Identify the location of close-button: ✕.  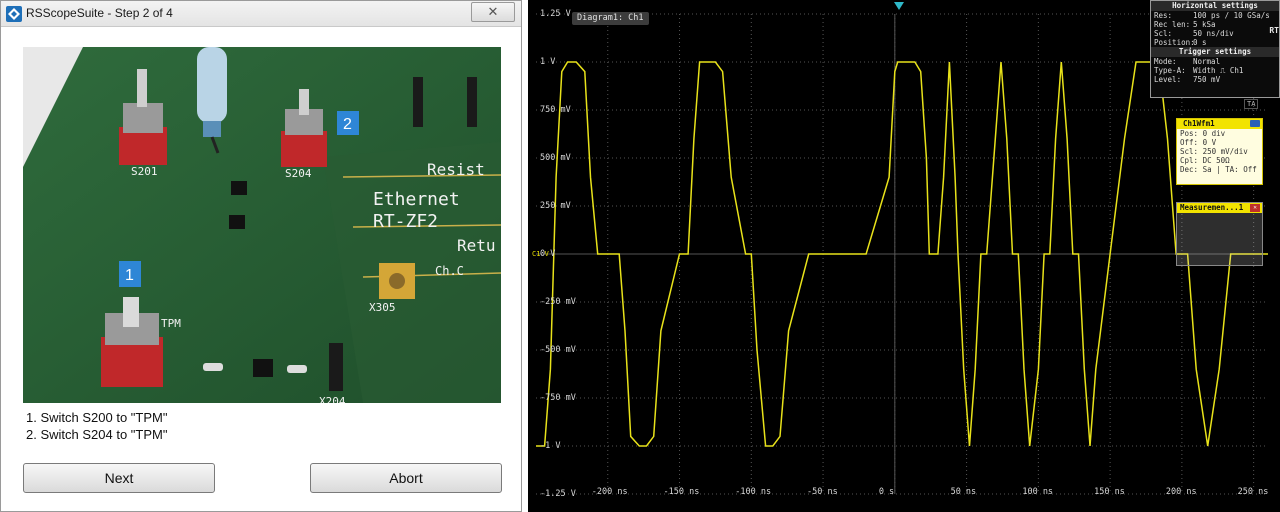
(493, 12).